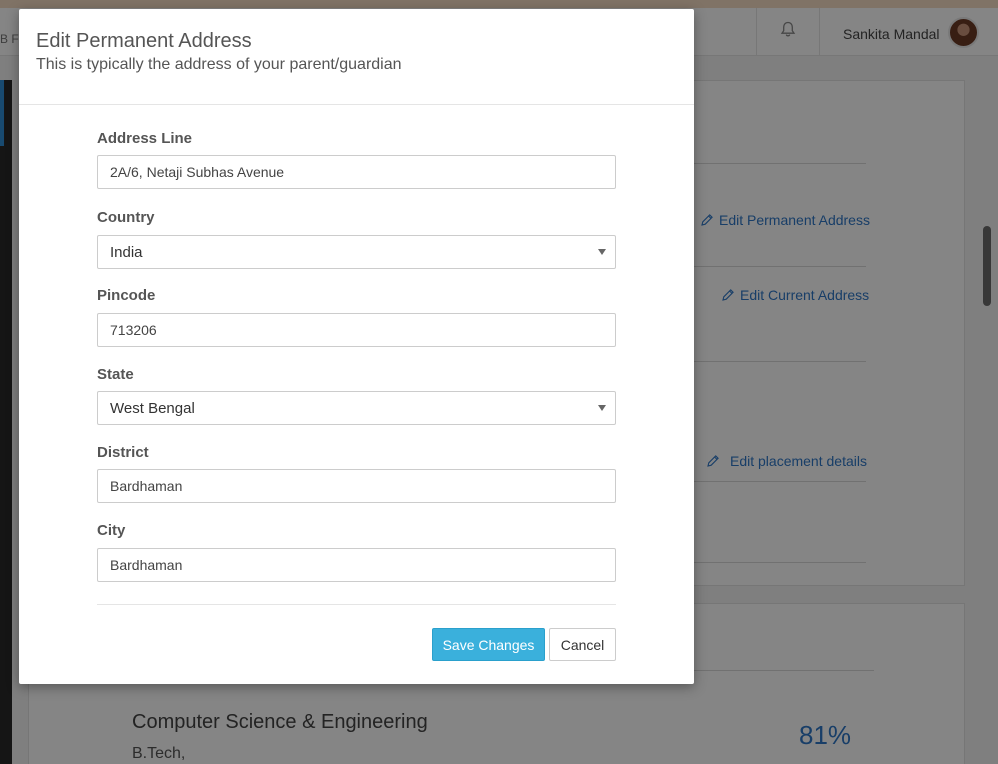 The width and height of the screenshot is (998, 764). I want to click on district-input, so click(356, 486).